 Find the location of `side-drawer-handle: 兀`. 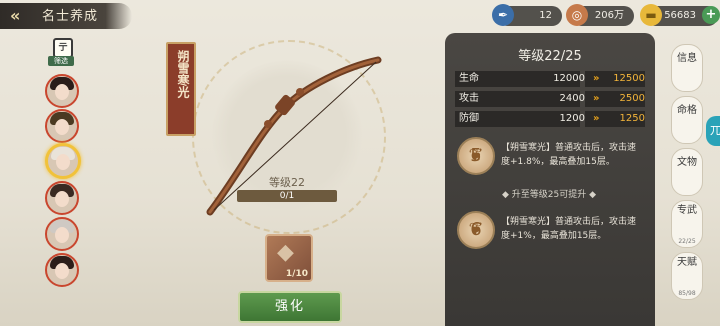

side-drawer-handle: 兀 is located at coordinates (713, 131).